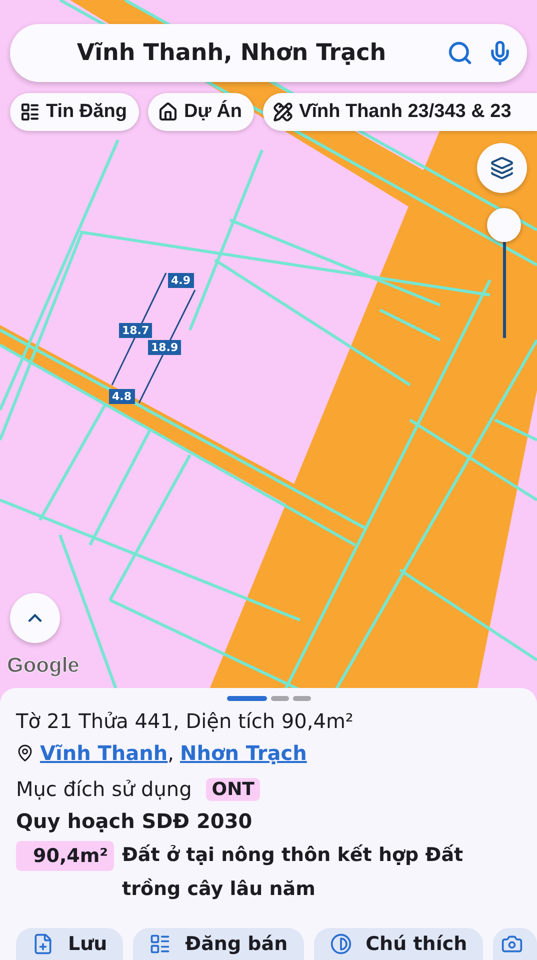  Describe the element at coordinates (243, 753) in the screenshot. I see `location-link: Nhơn Trạch` at that location.